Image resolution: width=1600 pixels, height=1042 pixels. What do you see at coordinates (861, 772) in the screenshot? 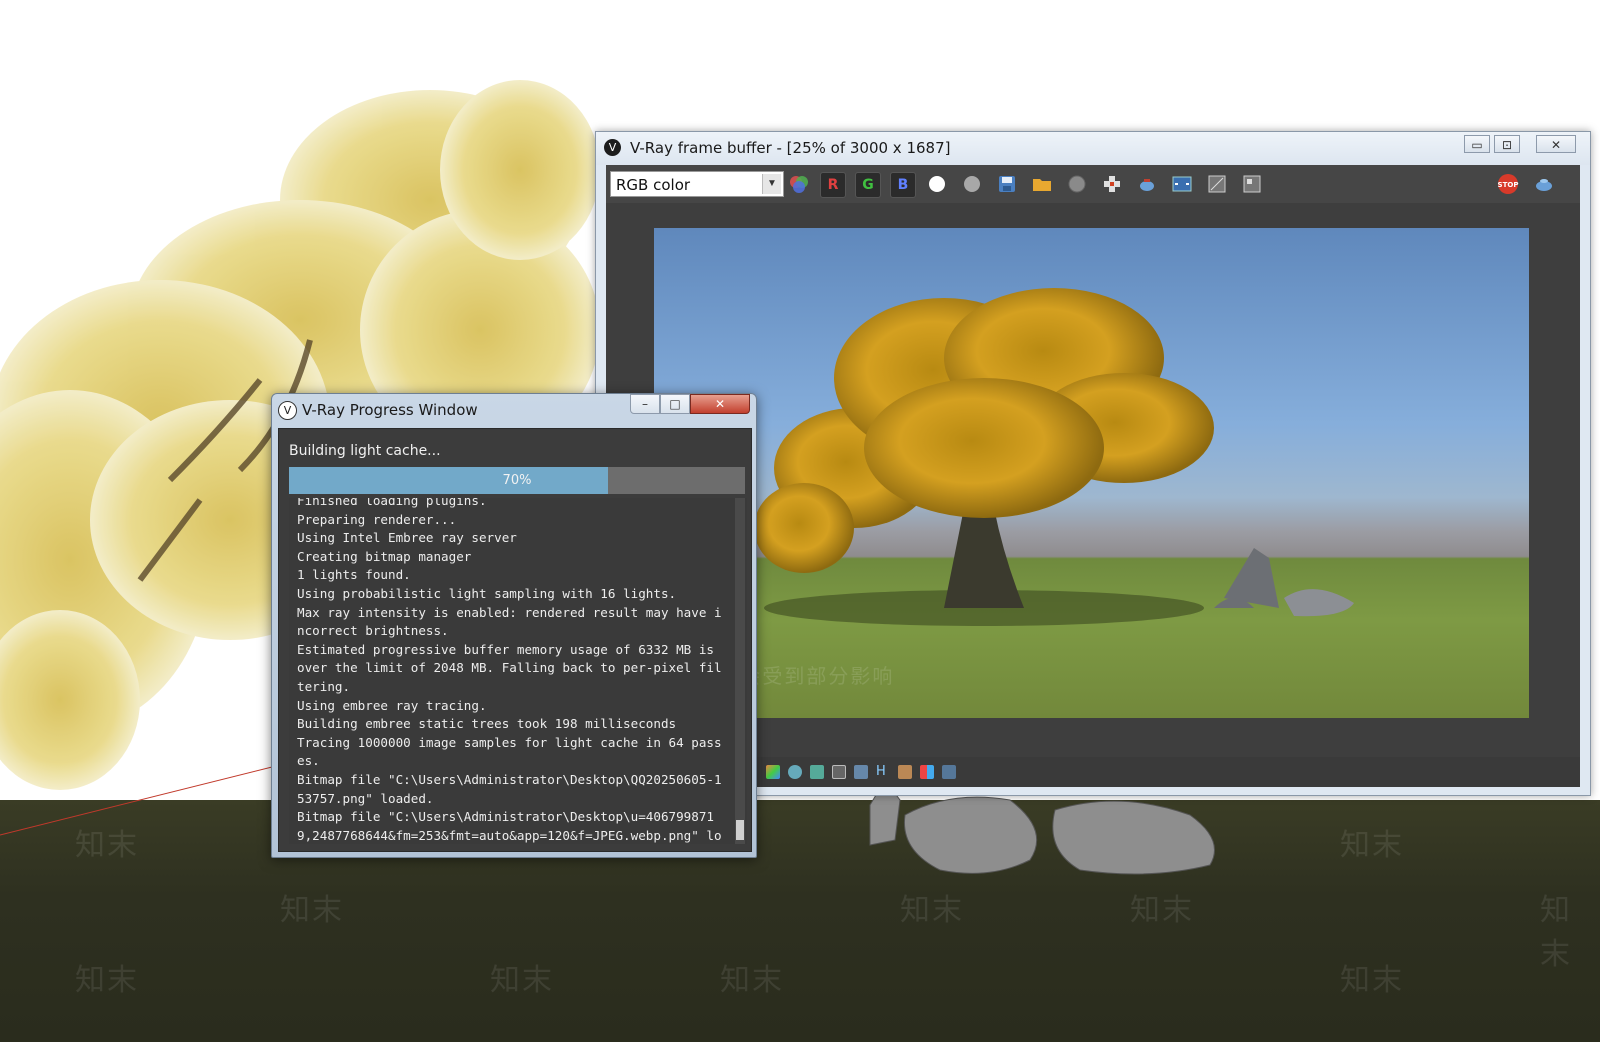
I see `exposure-icon` at bounding box center [861, 772].